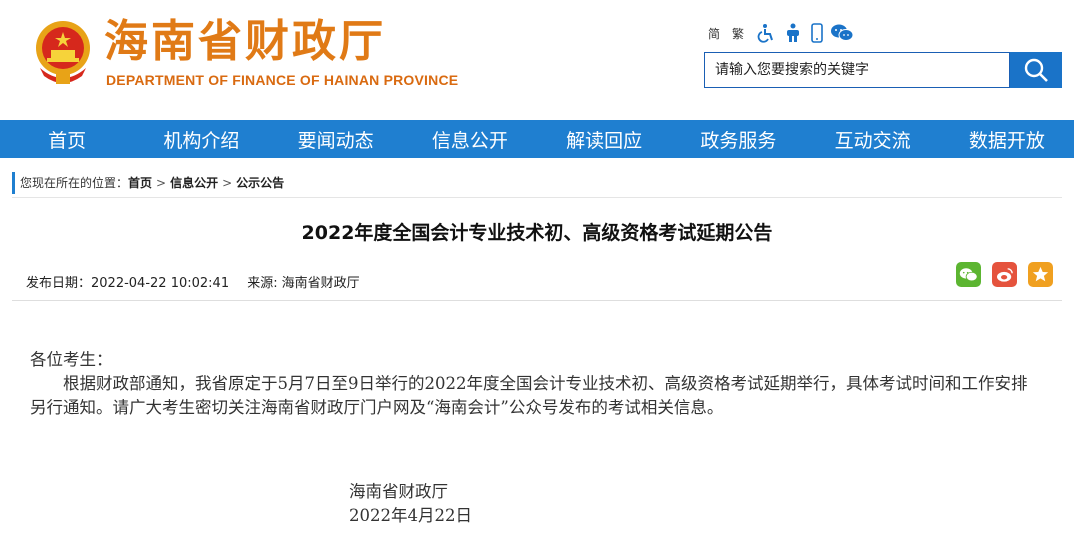  What do you see at coordinates (1007, 139) in the screenshot?
I see `nav-open-data: 数据开放` at bounding box center [1007, 139].